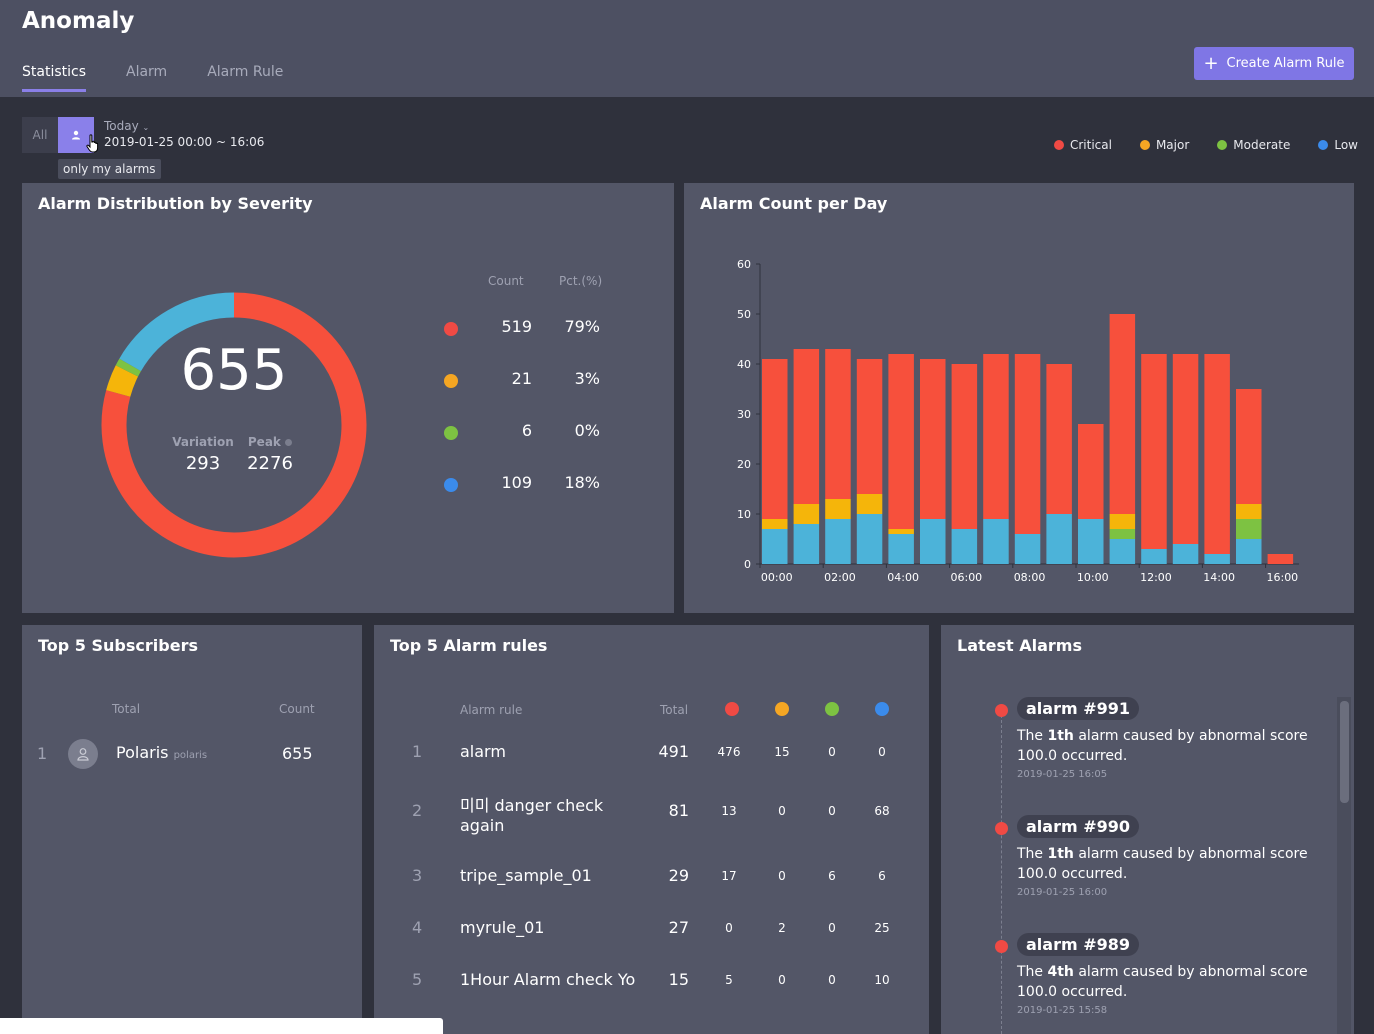 Image resolution: width=1374 pixels, height=1034 pixels. Describe the element at coordinates (1344, 865) in the screenshot. I see `scrollbar-track` at that location.